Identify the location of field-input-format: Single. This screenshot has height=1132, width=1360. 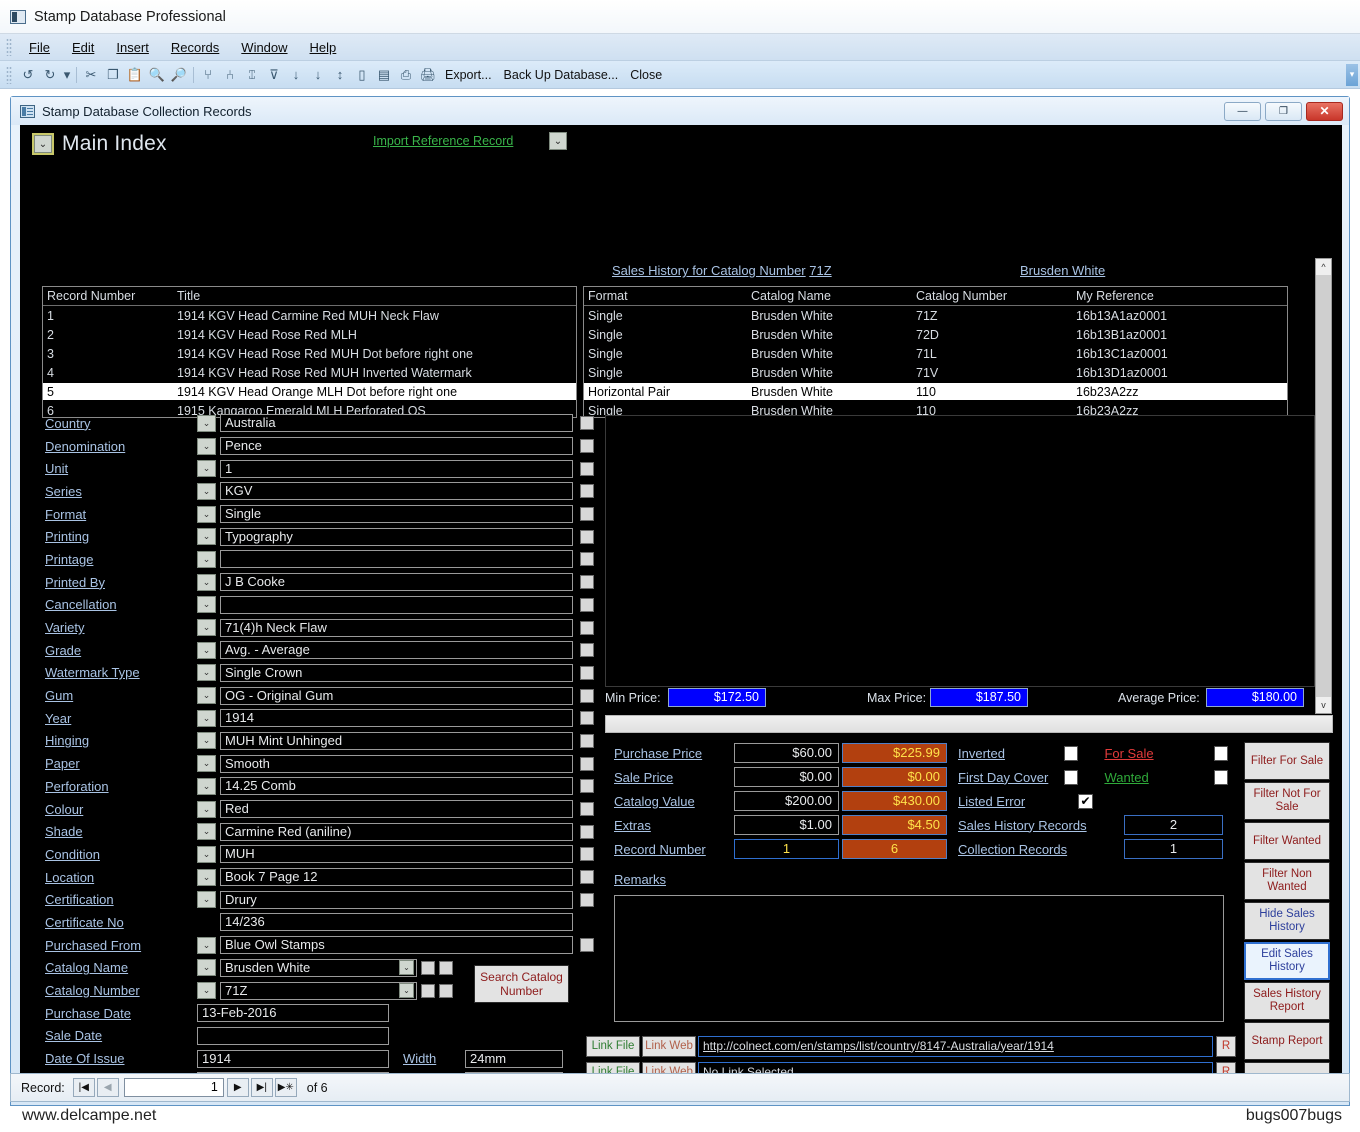
(396, 514).